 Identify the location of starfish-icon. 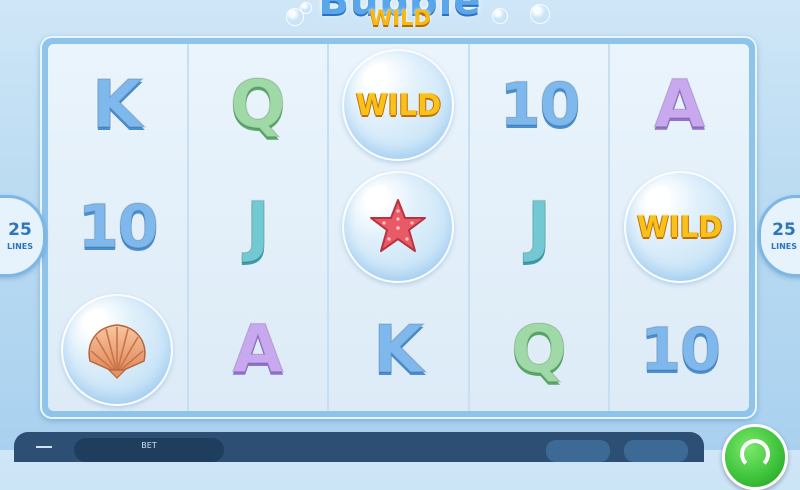
(398, 226).